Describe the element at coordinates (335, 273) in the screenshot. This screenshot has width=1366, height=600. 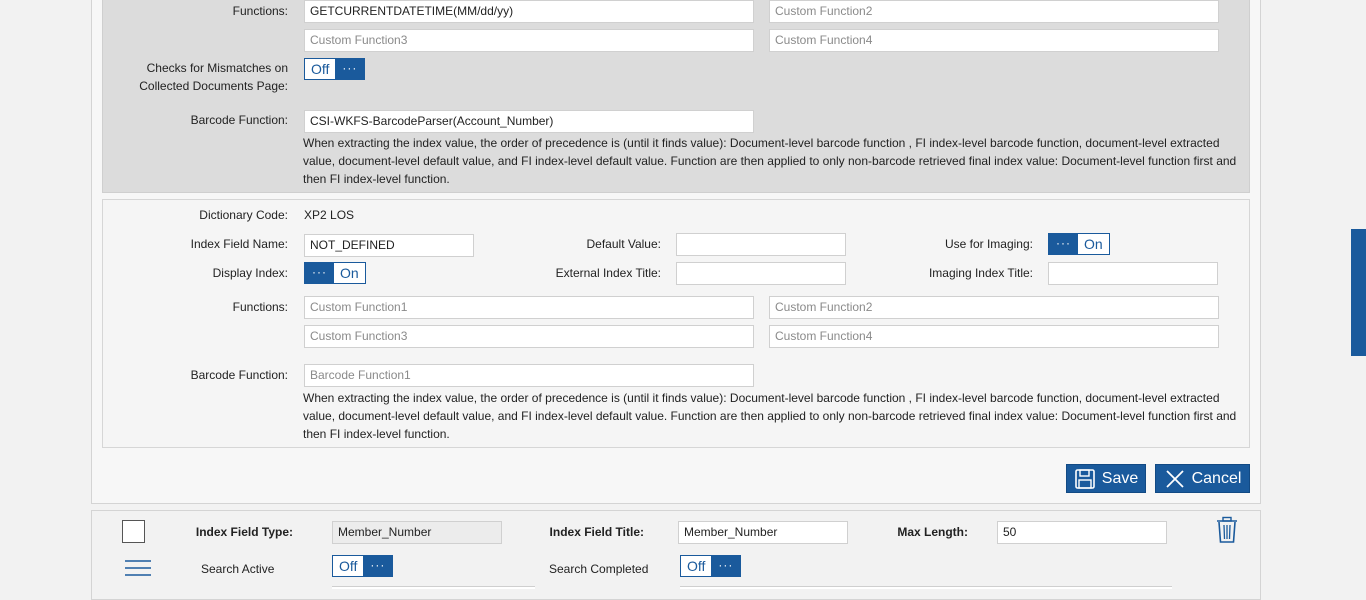
I see `display-index-toggle: ··· On` at that location.